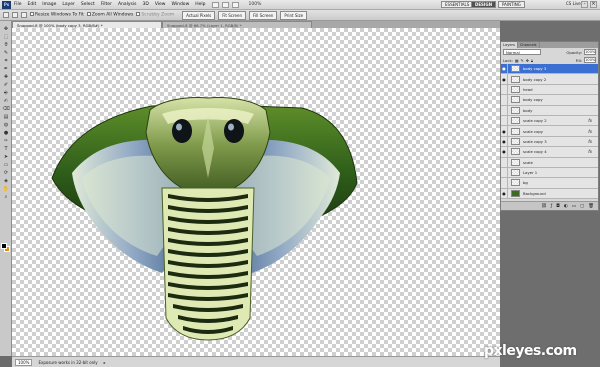 The image size is (600, 367). I want to click on history-brush-icon: ✍, so click(6, 100).